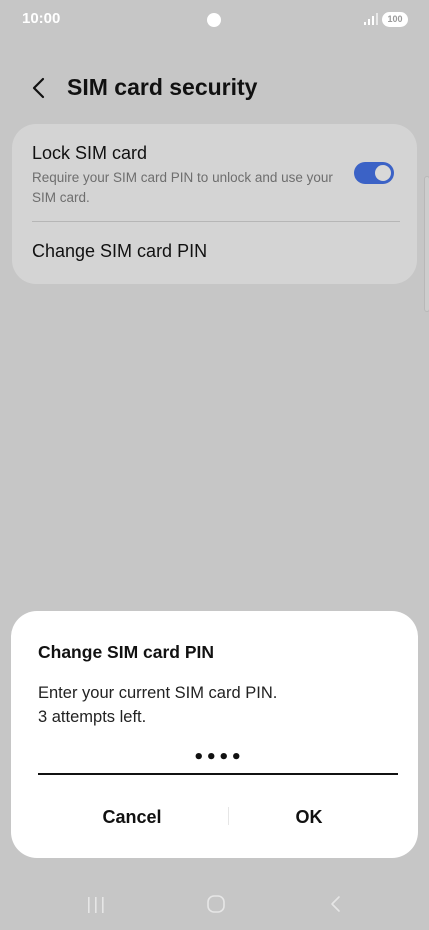  Describe the element at coordinates (90, 153) in the screenshot. I see `lock-sim-card-title: Lock SIM card` at that location.